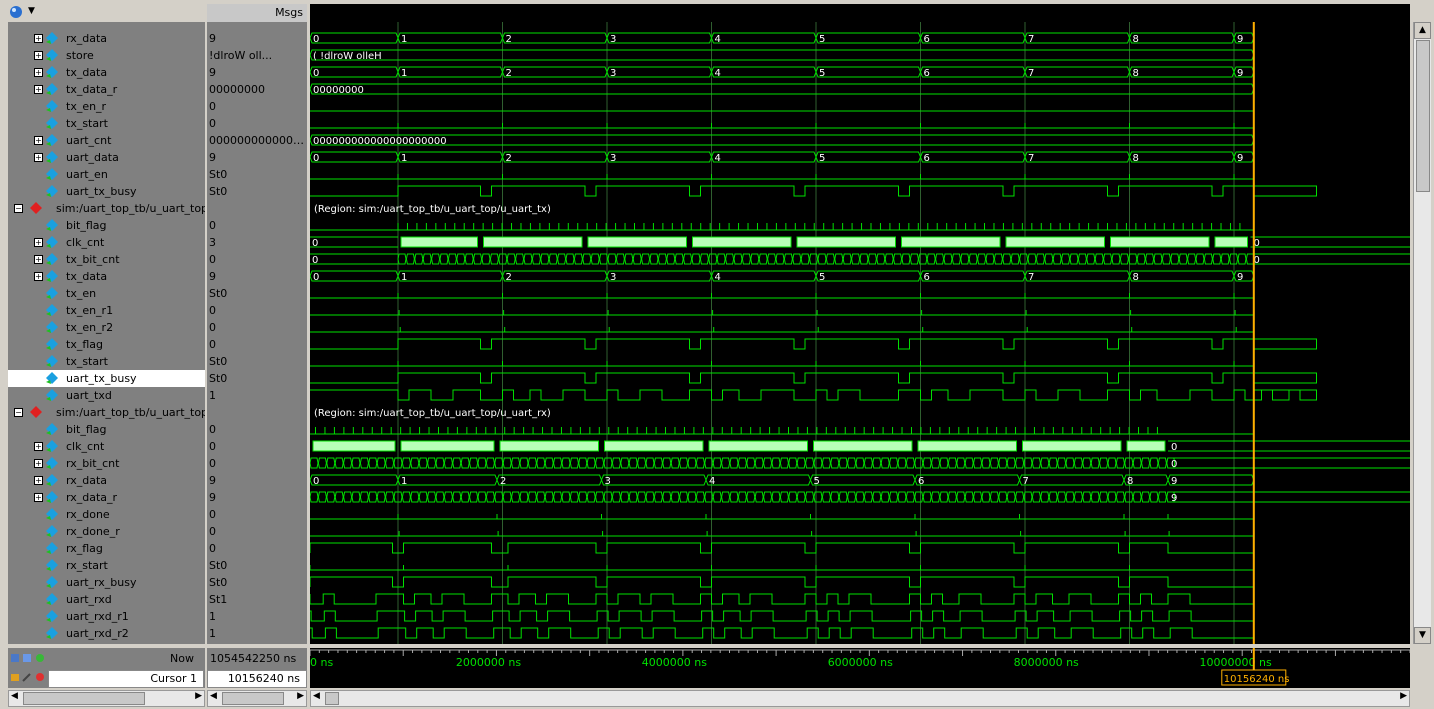 The height and width of the screenshot is (709, 1434). Describe the element at coordinates (106, 259) in the screenshot. I see `signal-row: + tx_bit_cnt` at that location.